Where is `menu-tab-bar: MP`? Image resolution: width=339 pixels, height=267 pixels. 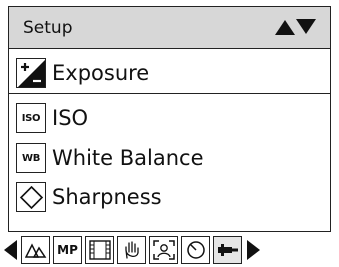
menu-tab-bar: MP is located at coordinates (169, 250).